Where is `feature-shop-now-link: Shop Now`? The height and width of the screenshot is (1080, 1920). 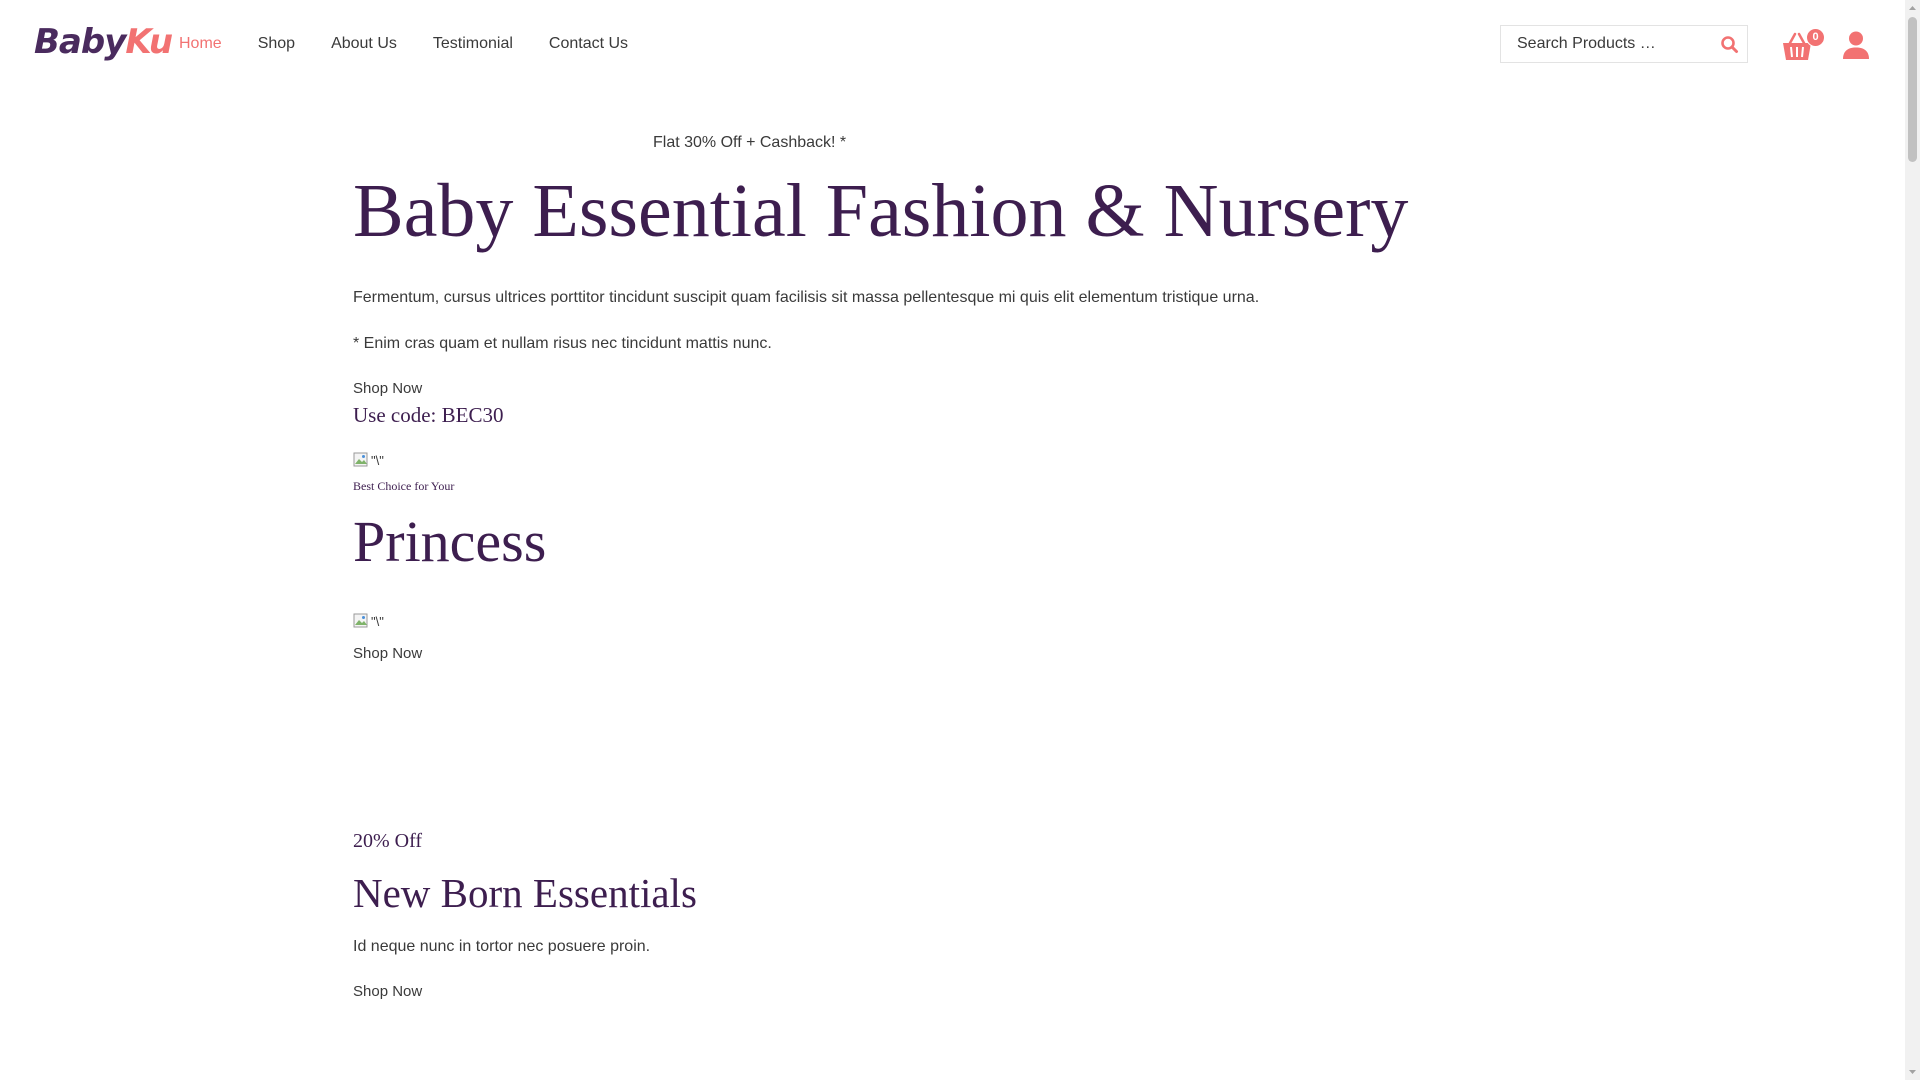
feature-shop-now-link: Shop Now is located at coordinates (387, 654).